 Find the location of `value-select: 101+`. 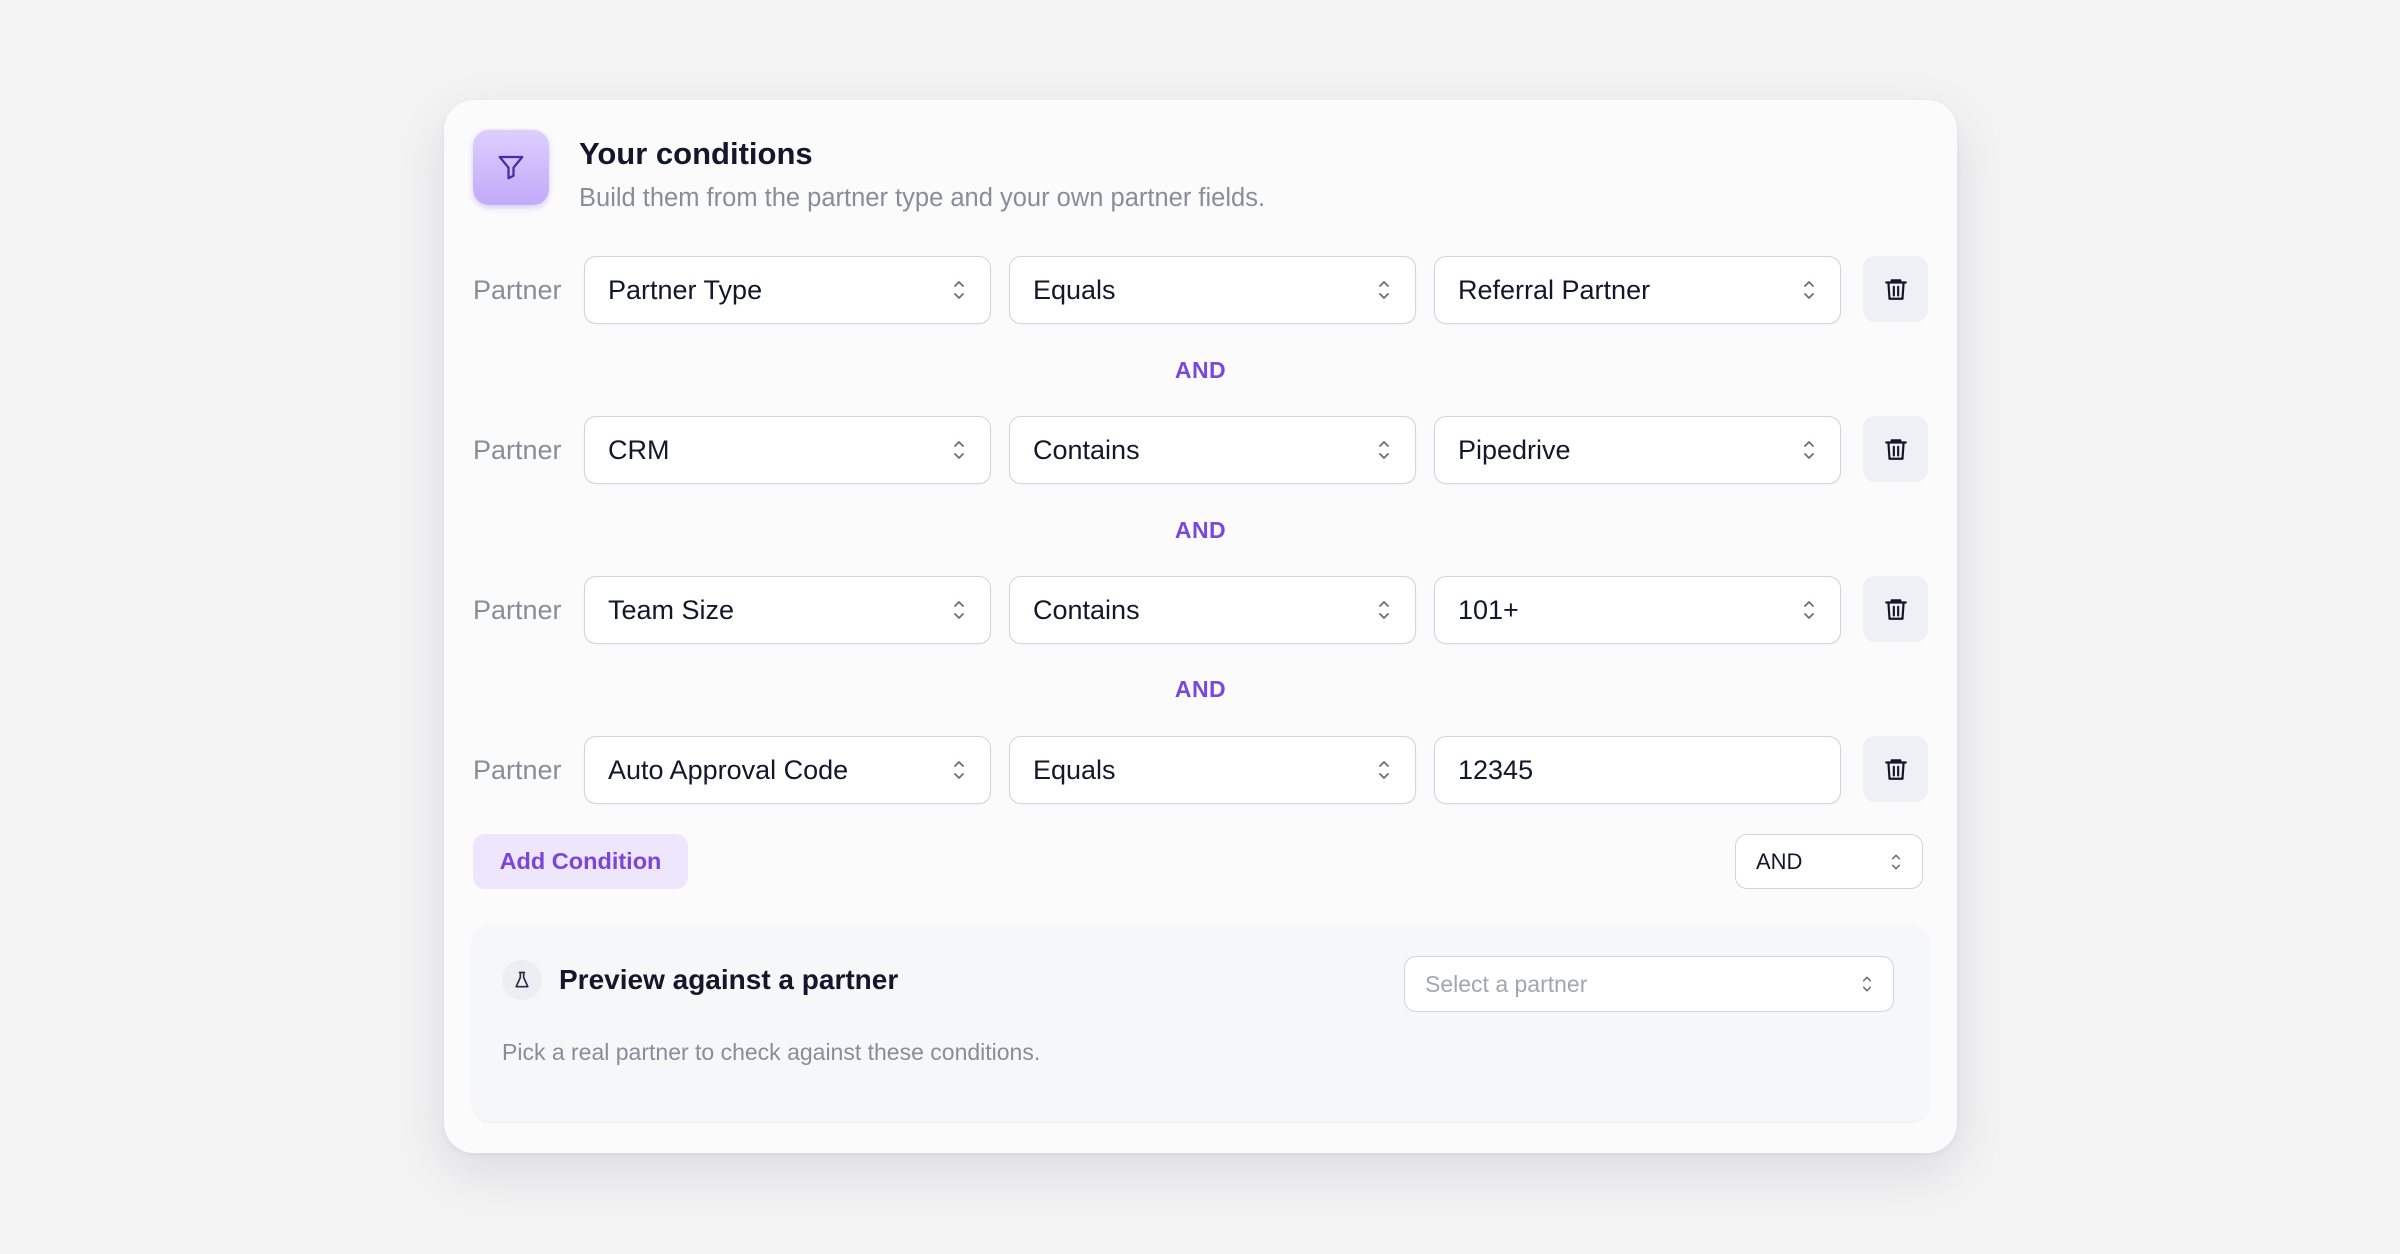

value-select: 101+ is located at coordinates (1637, 610).